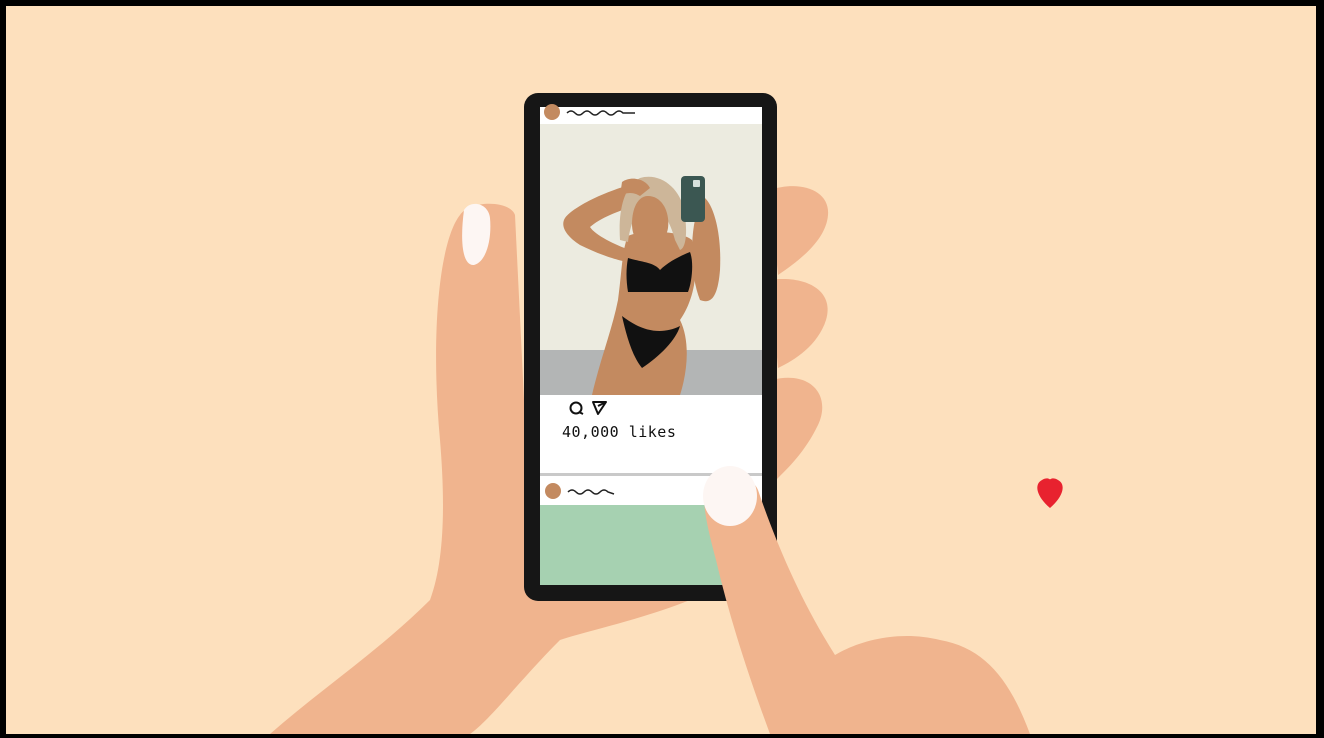  Describe the element at coordinates (552, 112) in the screenshot. I see `avatar` at that location.